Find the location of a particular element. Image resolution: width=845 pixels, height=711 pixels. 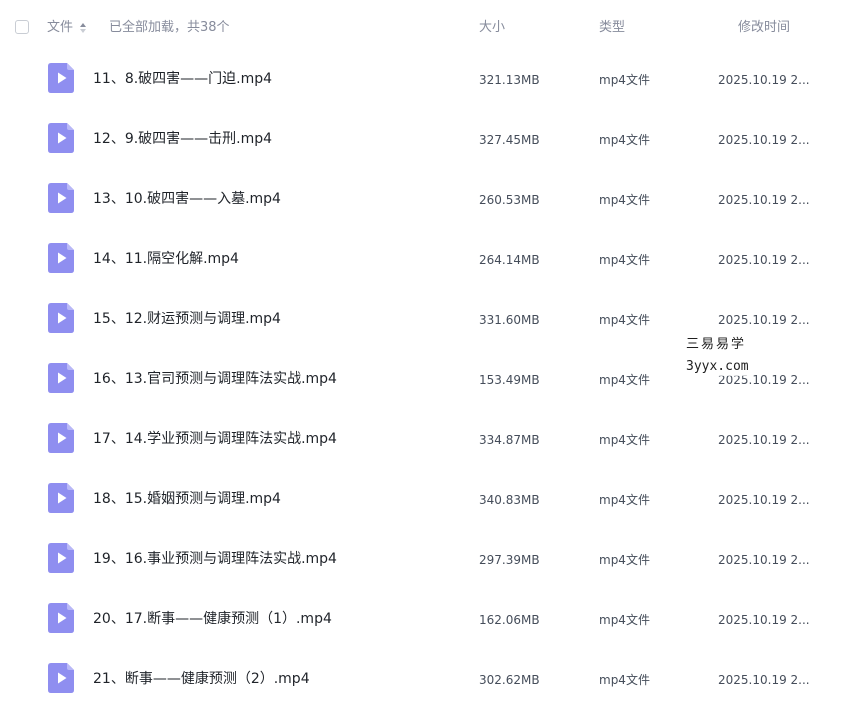

file-name: 13、10.破四害——入墓.mp4 is located at coordinates (187, 199).